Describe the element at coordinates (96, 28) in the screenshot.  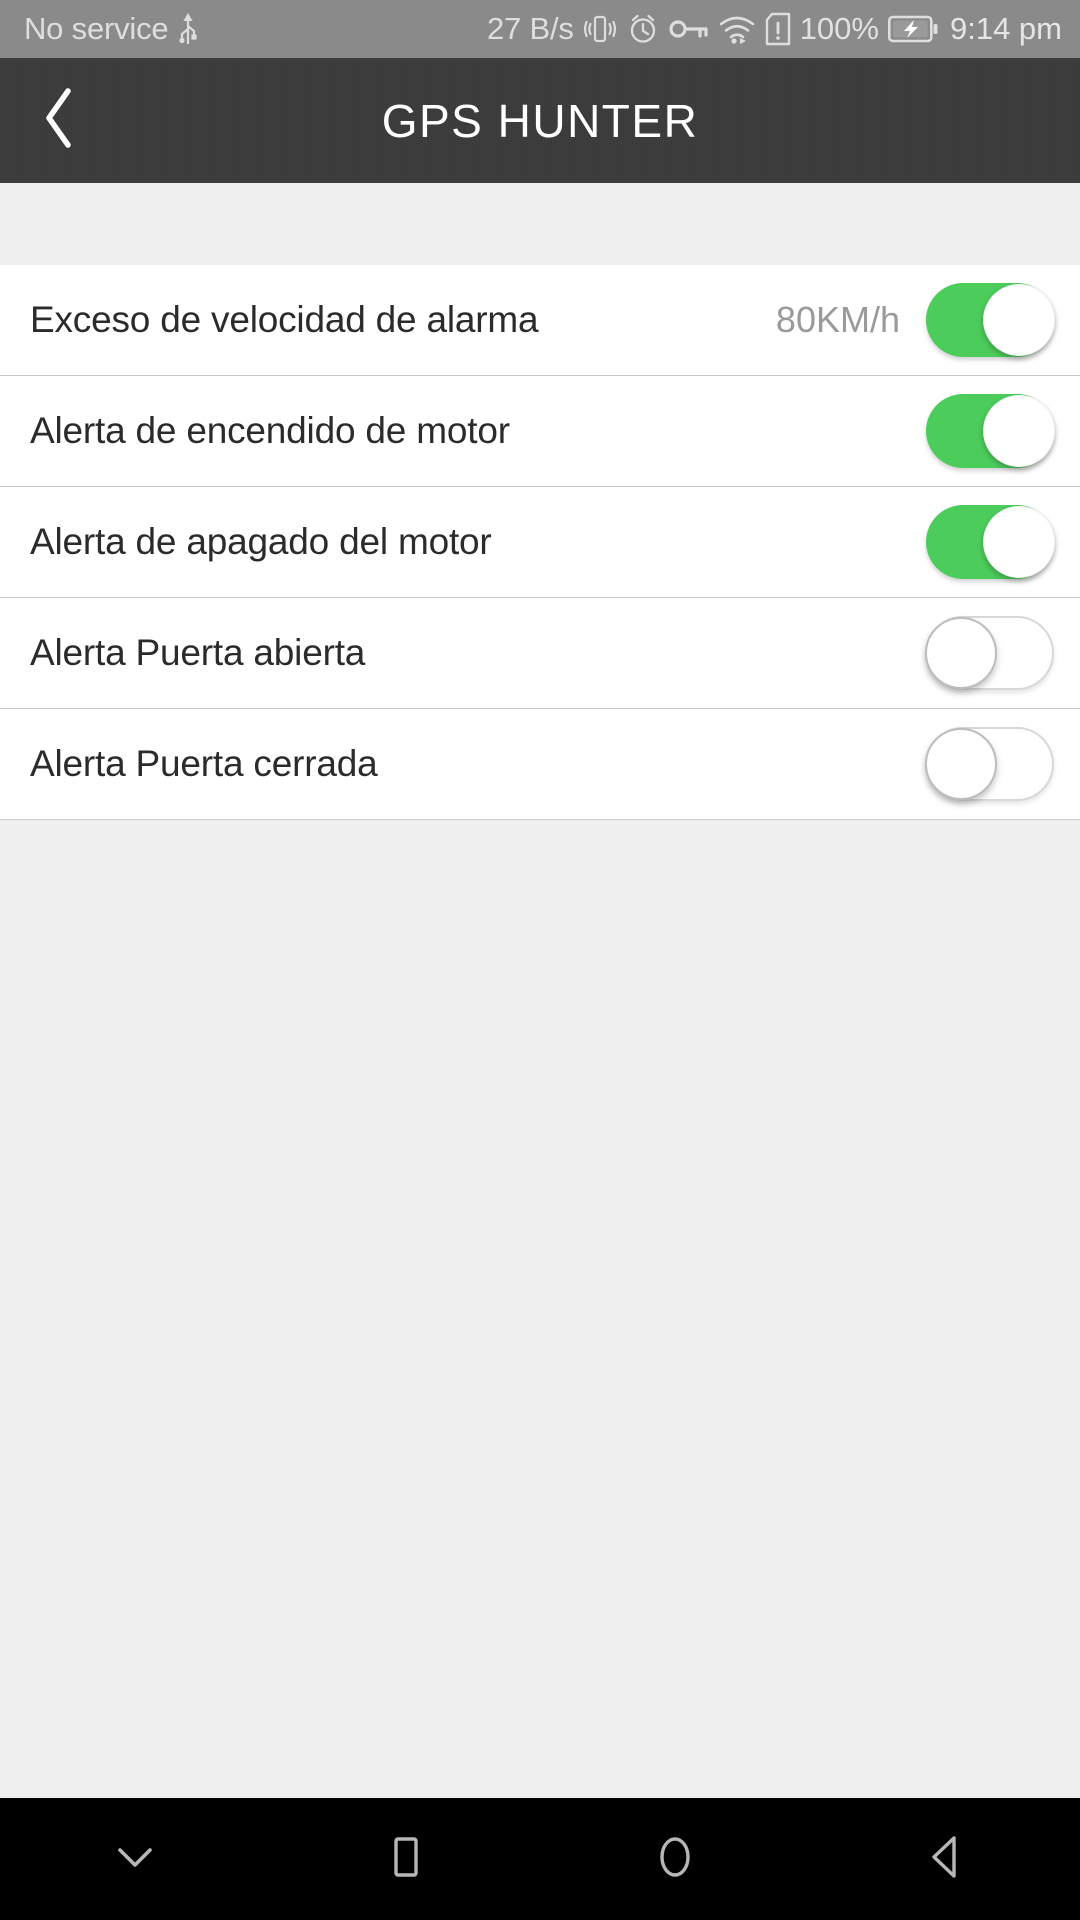
I see `carrier-label: No service` at that location.